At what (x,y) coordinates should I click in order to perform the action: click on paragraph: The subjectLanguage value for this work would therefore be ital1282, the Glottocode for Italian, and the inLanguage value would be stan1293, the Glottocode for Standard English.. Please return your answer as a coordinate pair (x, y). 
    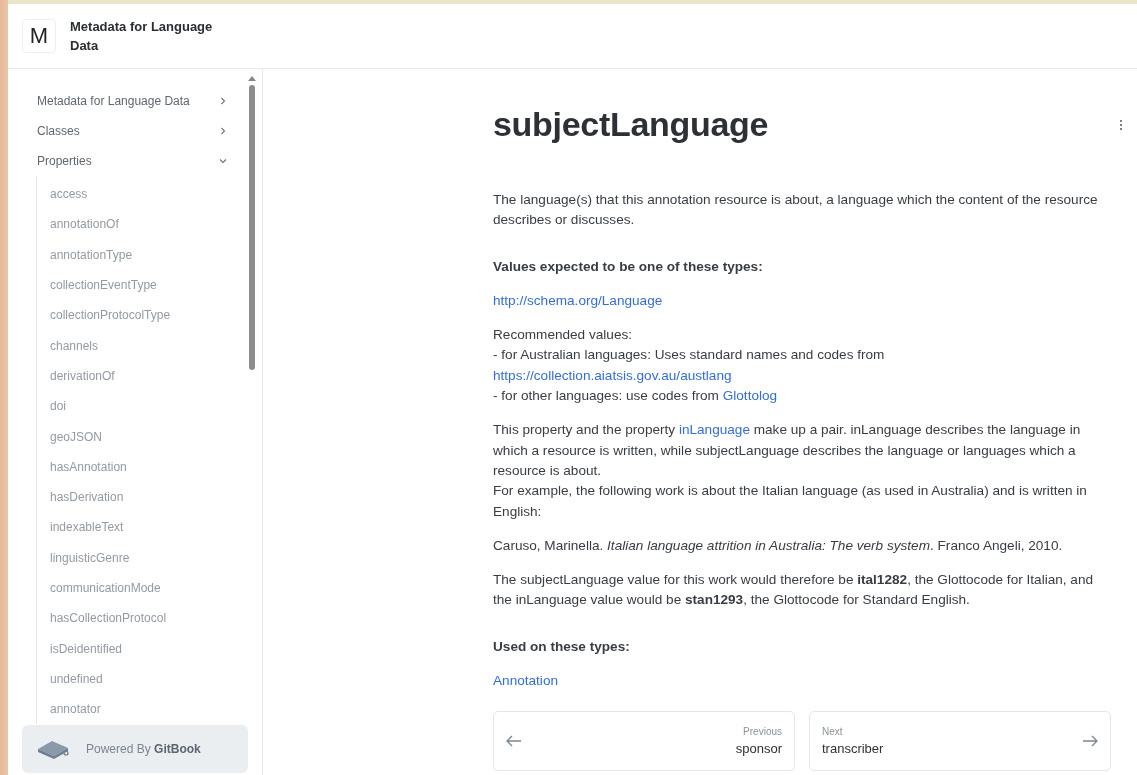
    Looking at the image, I should click on (794, 590).